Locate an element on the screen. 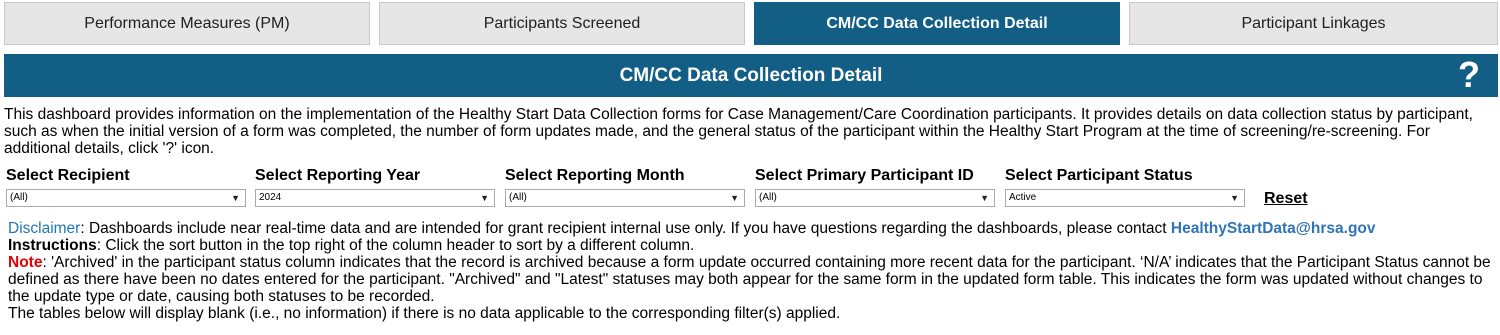  filter-label: Select Primary Participant ID is located at coordinates (864, 175).